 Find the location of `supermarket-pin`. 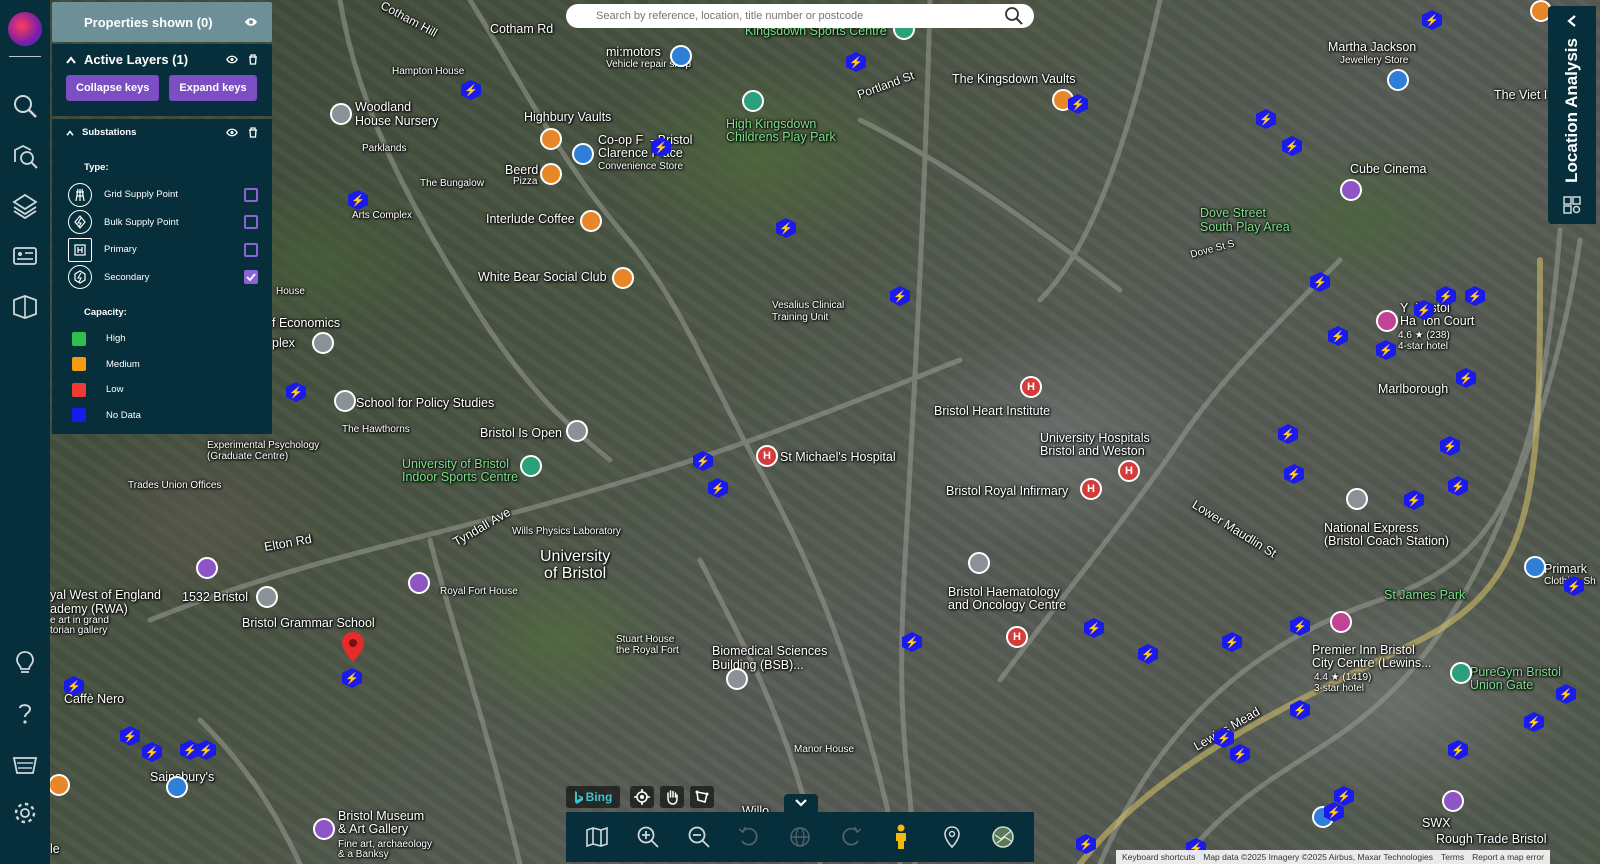

supermarket-pin is located at coordinates (177, 787).